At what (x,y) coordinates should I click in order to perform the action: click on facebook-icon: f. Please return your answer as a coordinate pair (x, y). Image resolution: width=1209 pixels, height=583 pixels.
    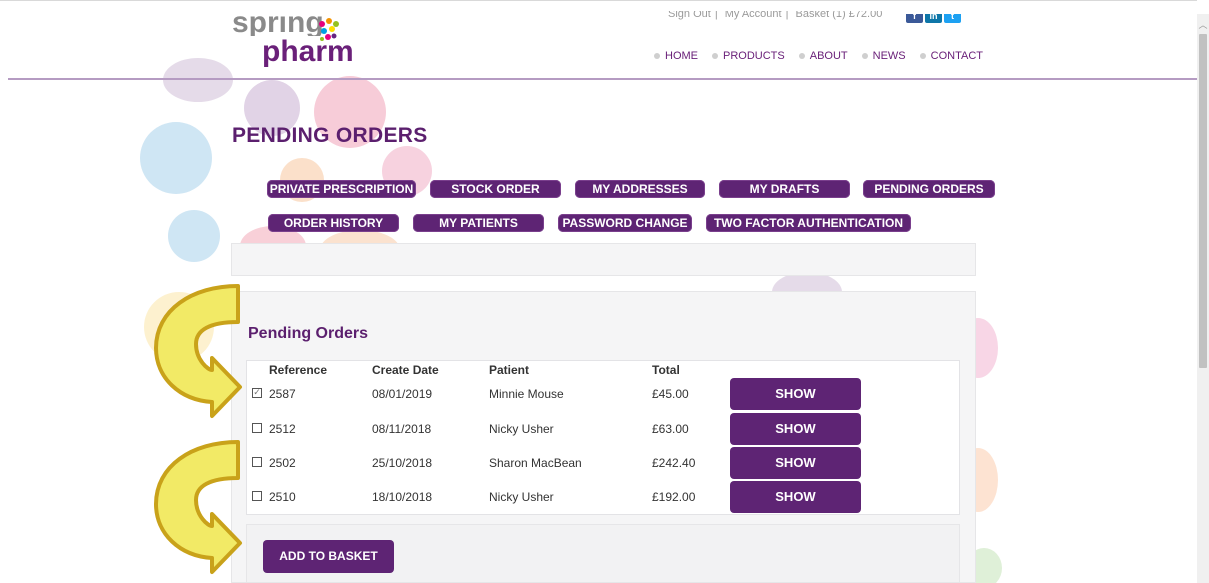
    Looking at the image, I should click on (914, 18).